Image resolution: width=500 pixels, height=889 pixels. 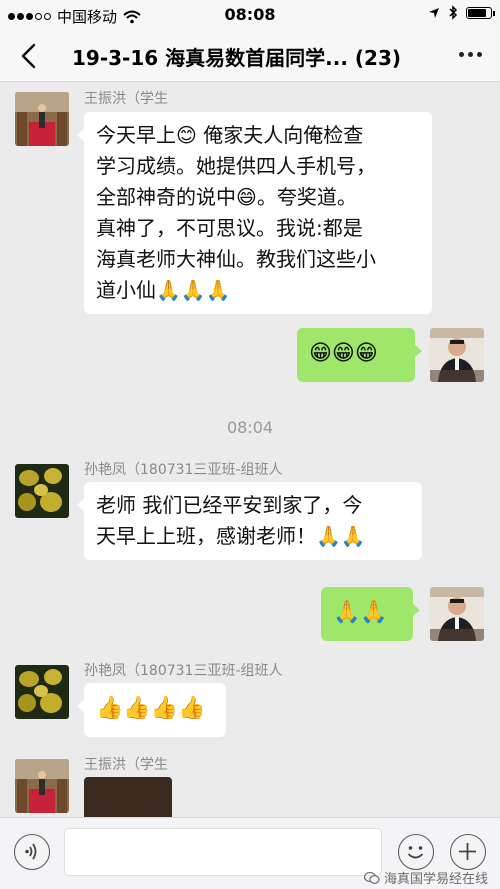 I want to click on bluetooth-icon, so click(x=453, y=12).